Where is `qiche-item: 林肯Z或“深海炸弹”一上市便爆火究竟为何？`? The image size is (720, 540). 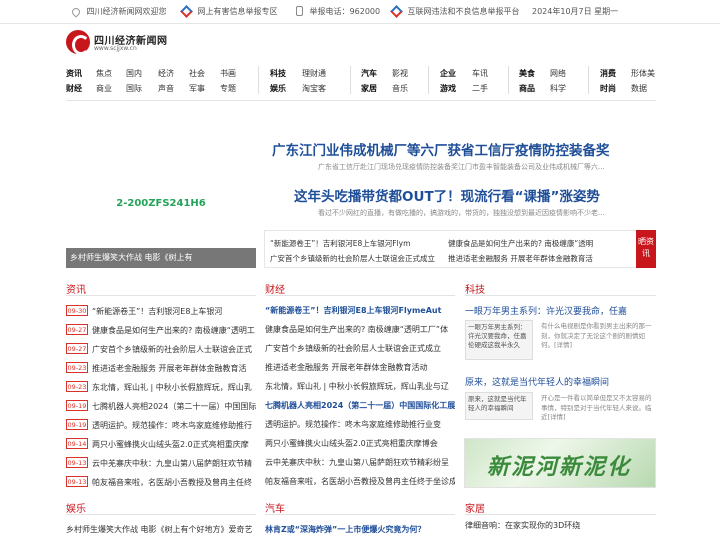 qiche-item: 林肯Z或“深海炸弹”一上市便爆火究竟为何？ is located at coordinates (360, 529).